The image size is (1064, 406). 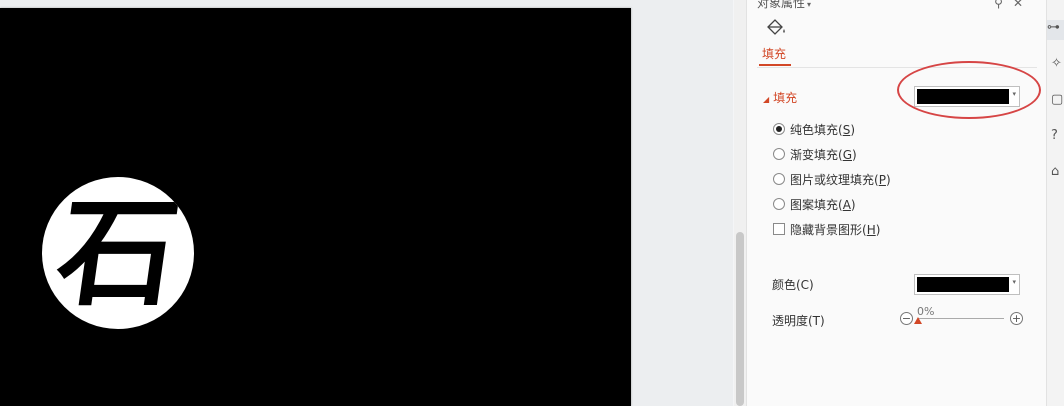 What do you see at coordinates (1055, 203) in the screenshot?
I see `right-tool-rail: ⊶ ✧ ▢ ? ⌂` at bounding box center [1055, 203].